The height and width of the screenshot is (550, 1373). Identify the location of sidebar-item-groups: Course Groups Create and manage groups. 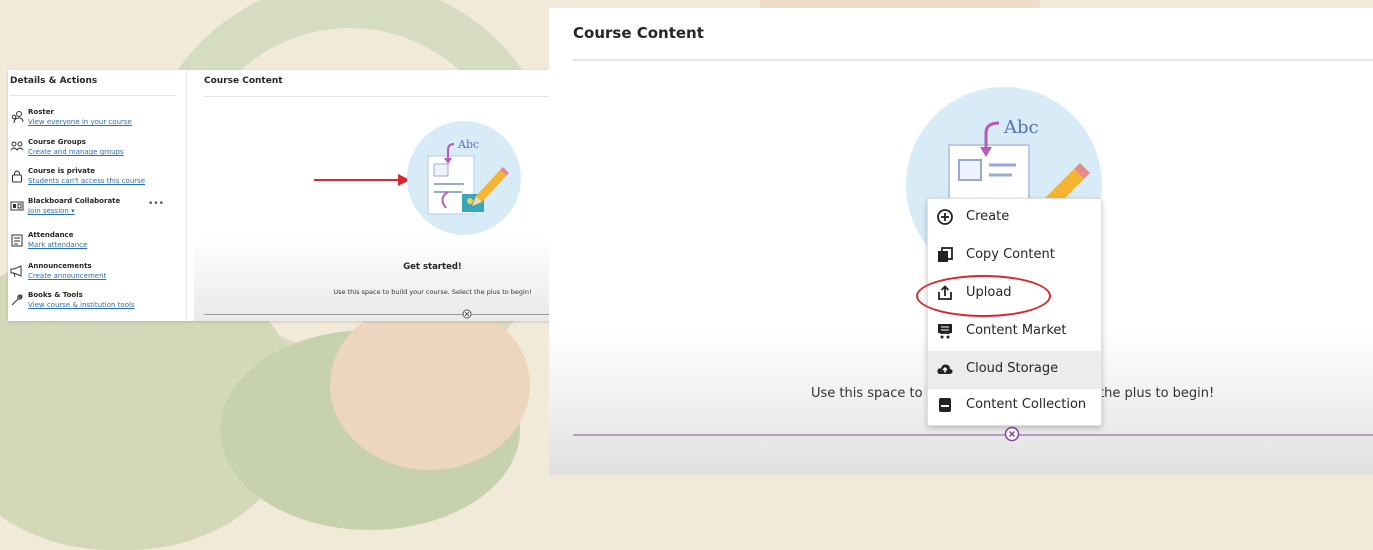
(97, 153).